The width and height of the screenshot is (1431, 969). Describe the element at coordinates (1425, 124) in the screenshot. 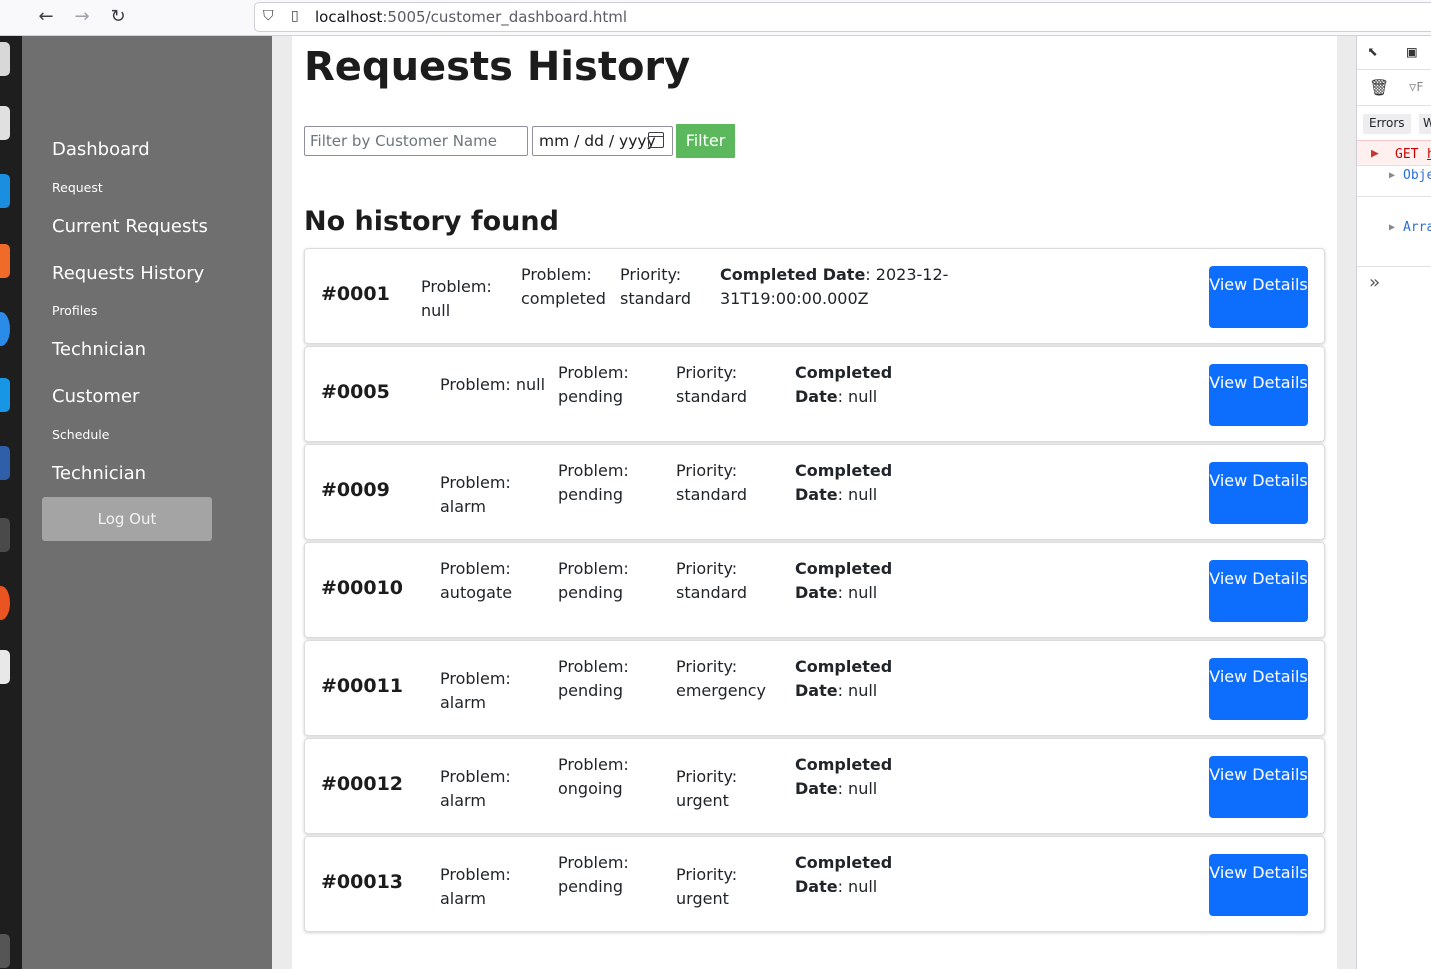

I see `warnings-tab: W` at that location.